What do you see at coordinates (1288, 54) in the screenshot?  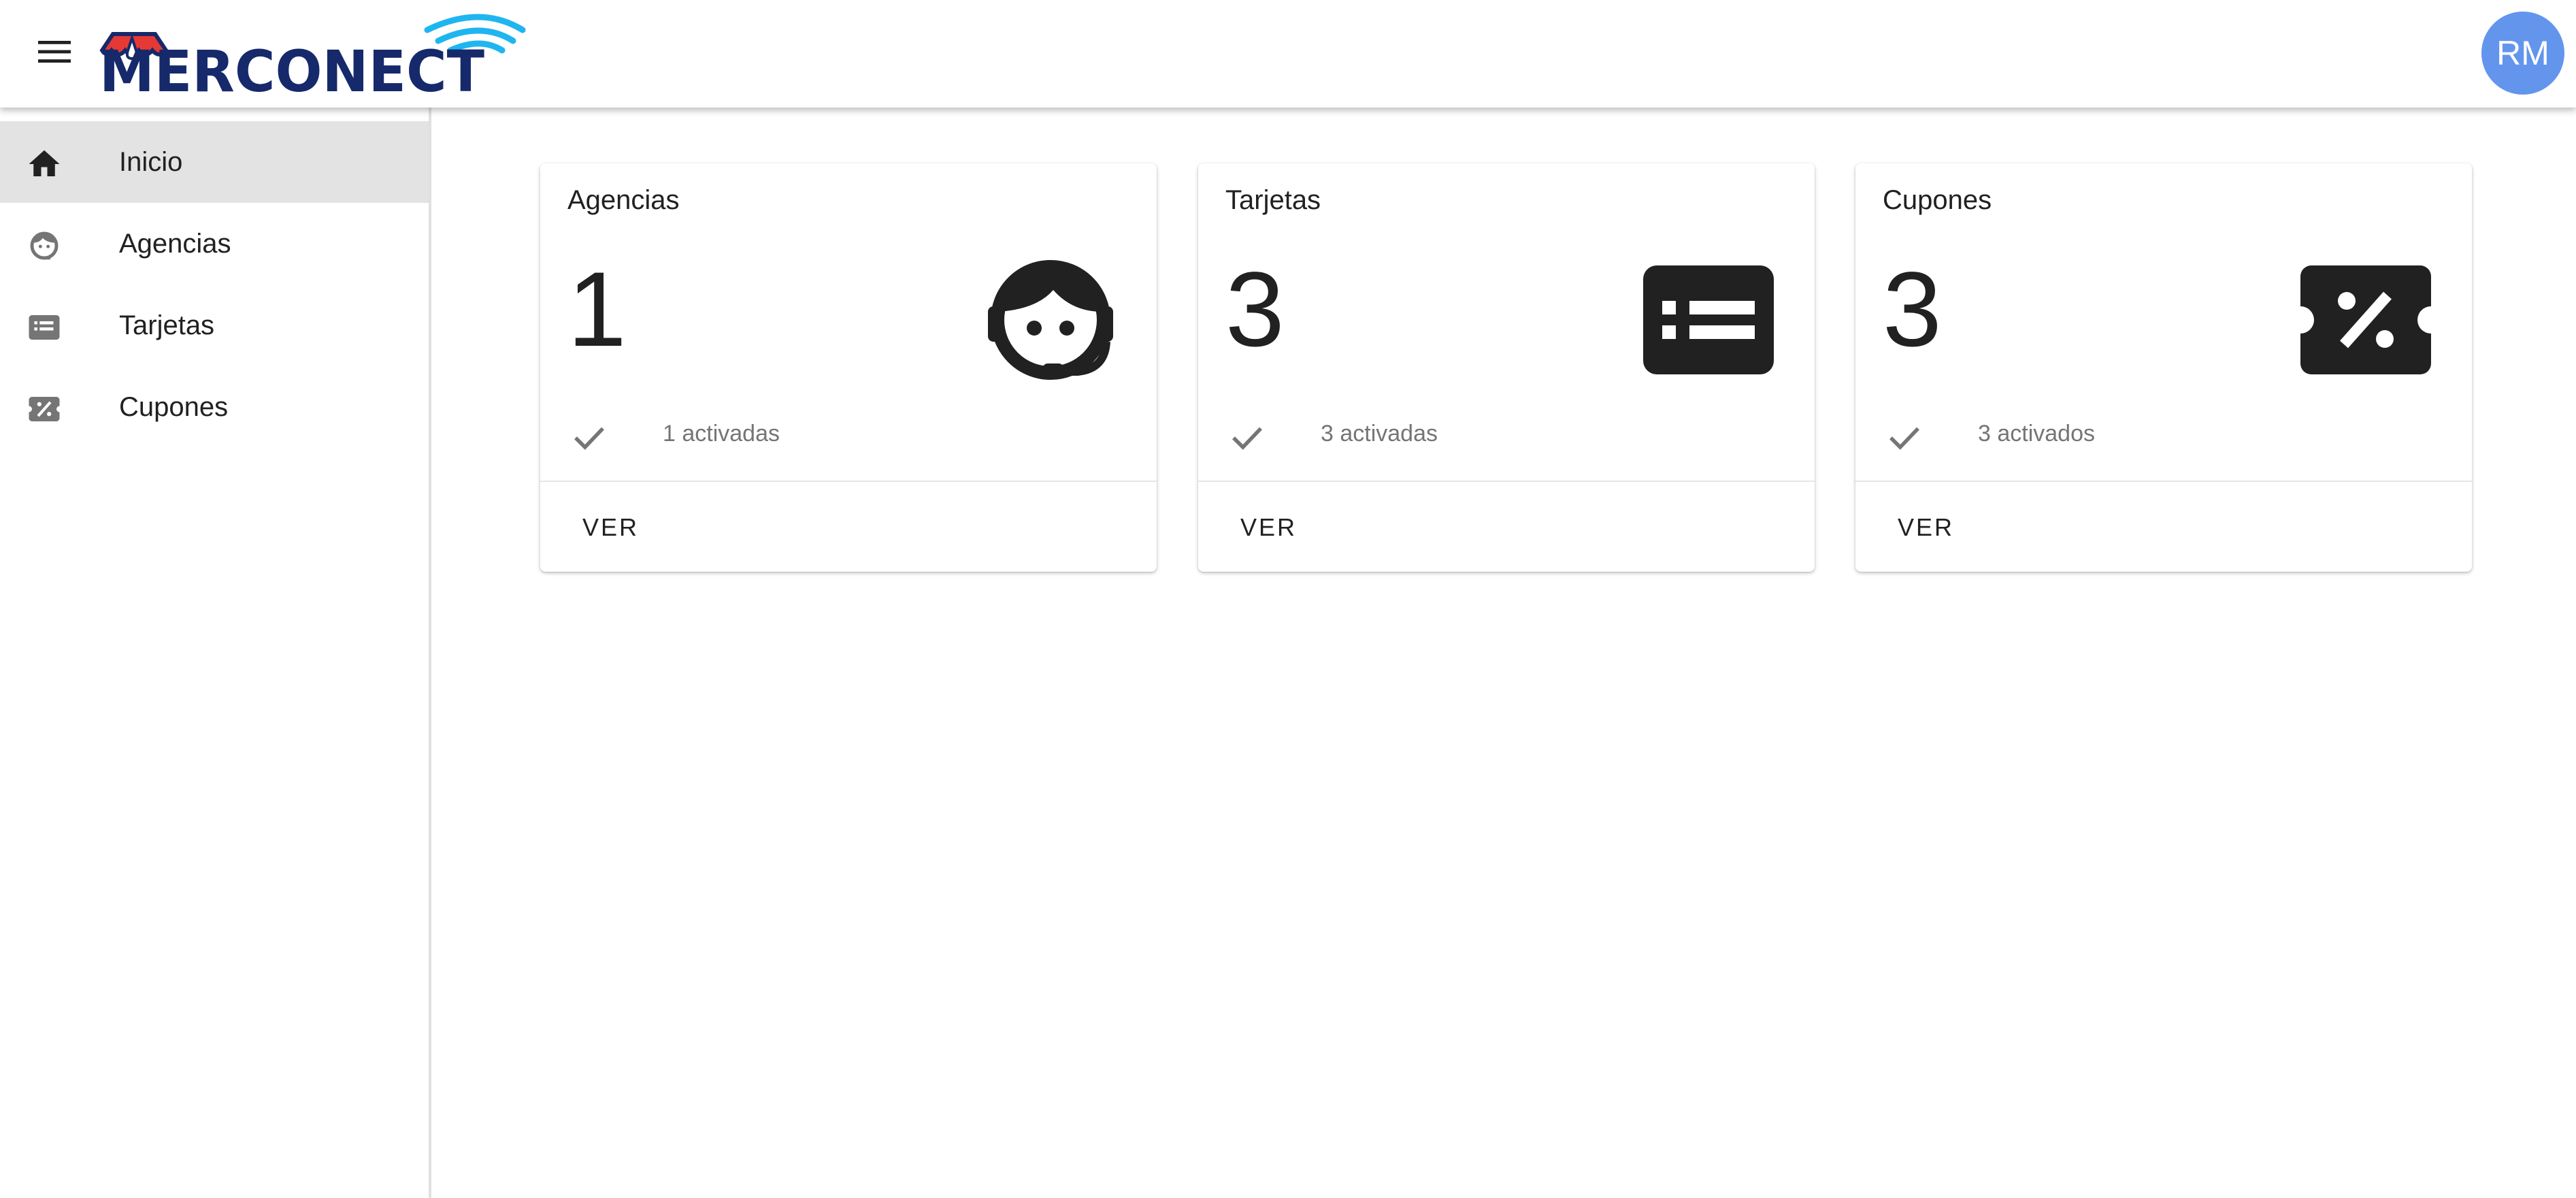 I see `app-bar: MERCONECT RM` at bounding box center [1288, 54].